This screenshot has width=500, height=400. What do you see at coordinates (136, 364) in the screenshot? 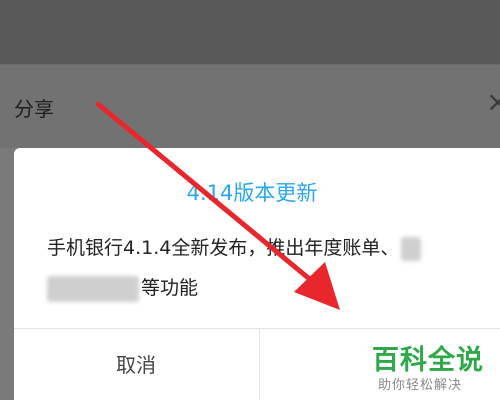
I see `cancel-button: 取消` at bounding box center [136, 364].